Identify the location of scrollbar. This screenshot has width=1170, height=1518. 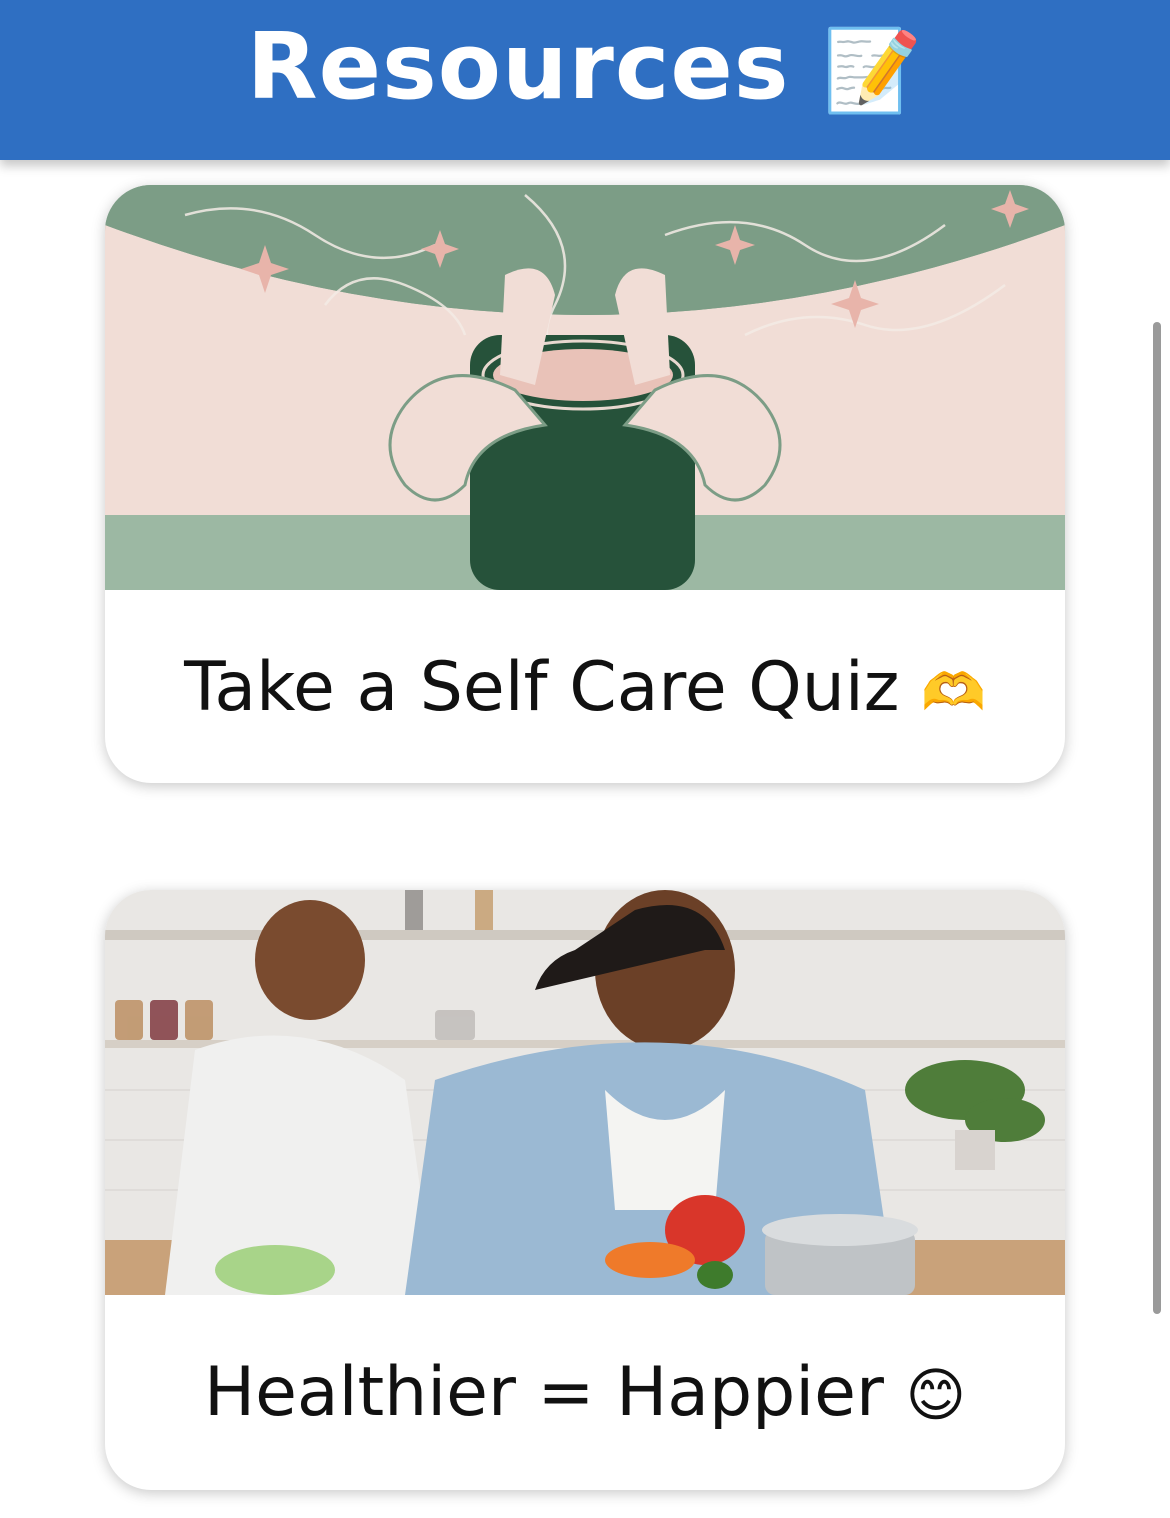
(1157, 818).